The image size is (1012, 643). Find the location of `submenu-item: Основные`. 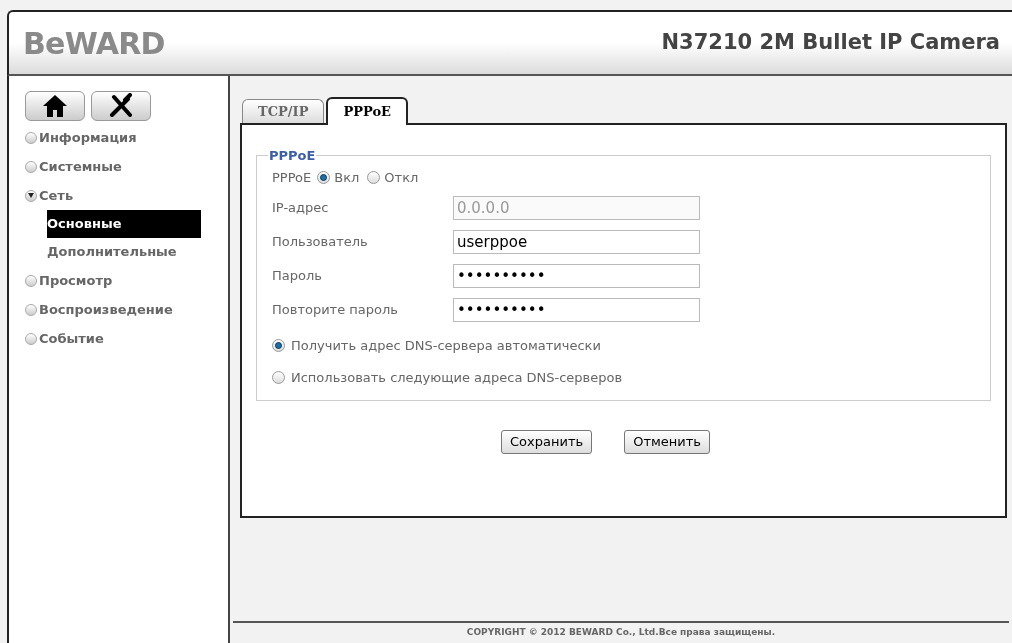

submenu-item: Основные is located at coordinates (124, 224).